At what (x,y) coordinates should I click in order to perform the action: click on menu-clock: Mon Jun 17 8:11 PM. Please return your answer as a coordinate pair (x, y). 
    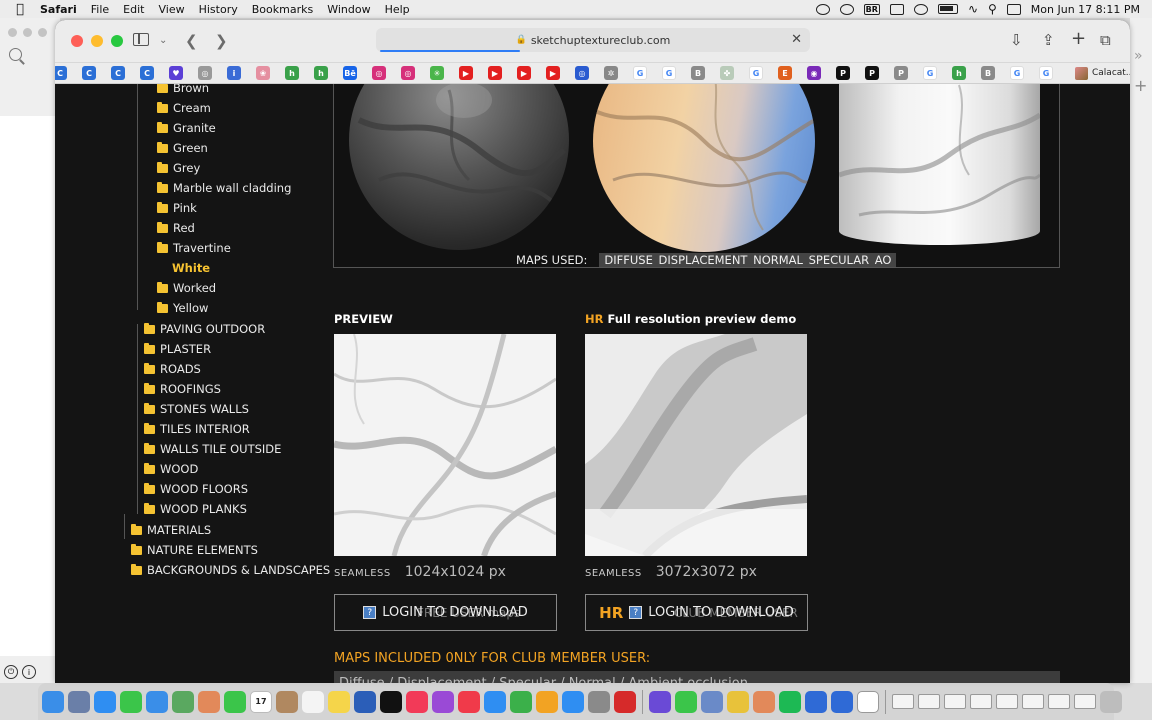
    Looking at the image, I should click on (1085, 9).